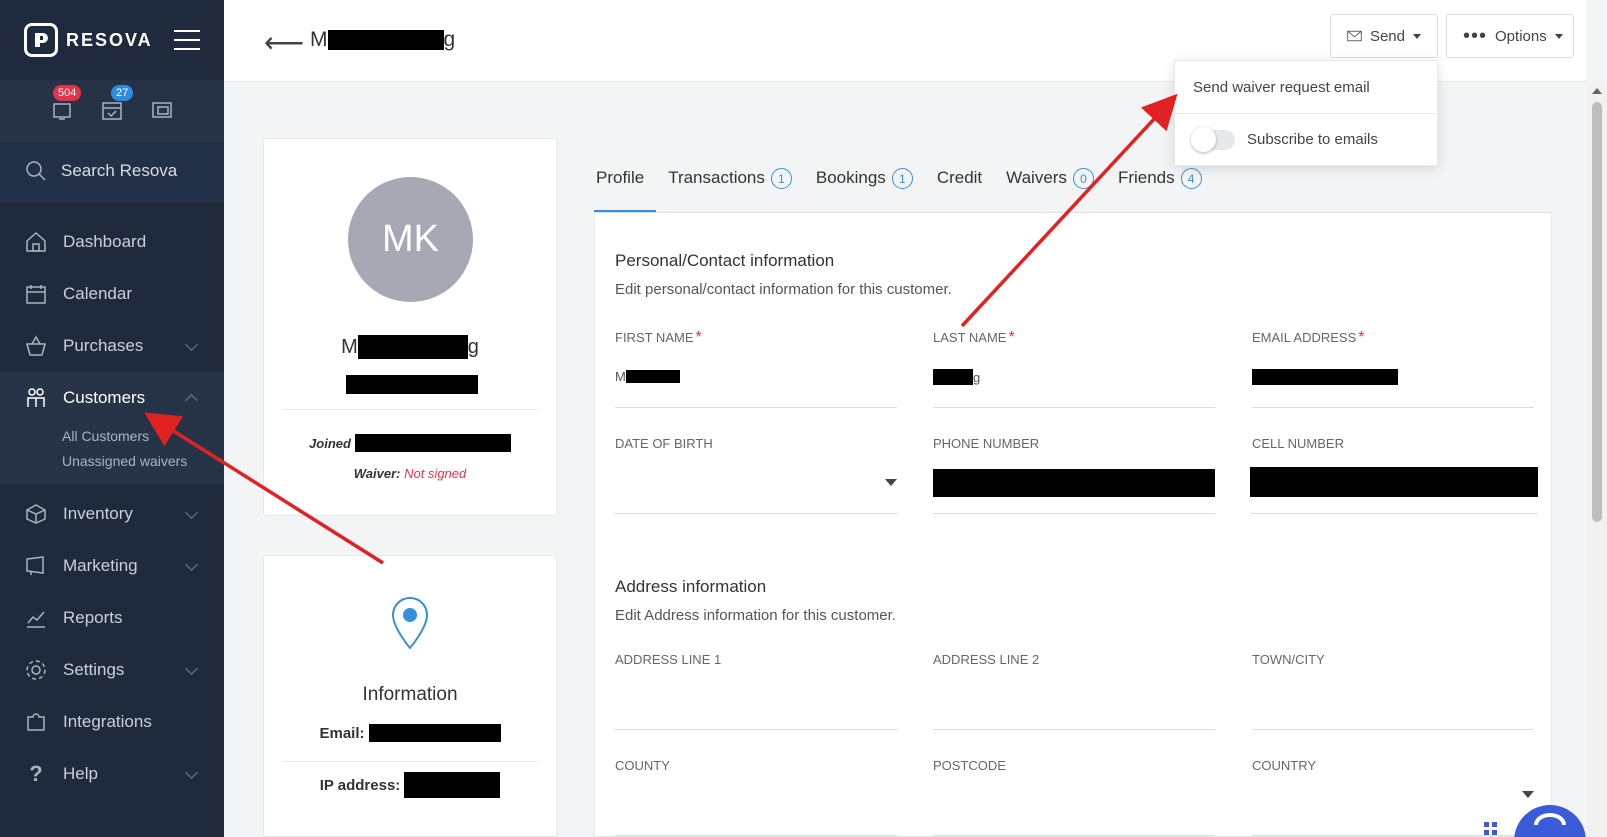 Image resolution: width=1607 pixels, height=837 pixels. I want to click on first-name-start: M, so click(620, 376).